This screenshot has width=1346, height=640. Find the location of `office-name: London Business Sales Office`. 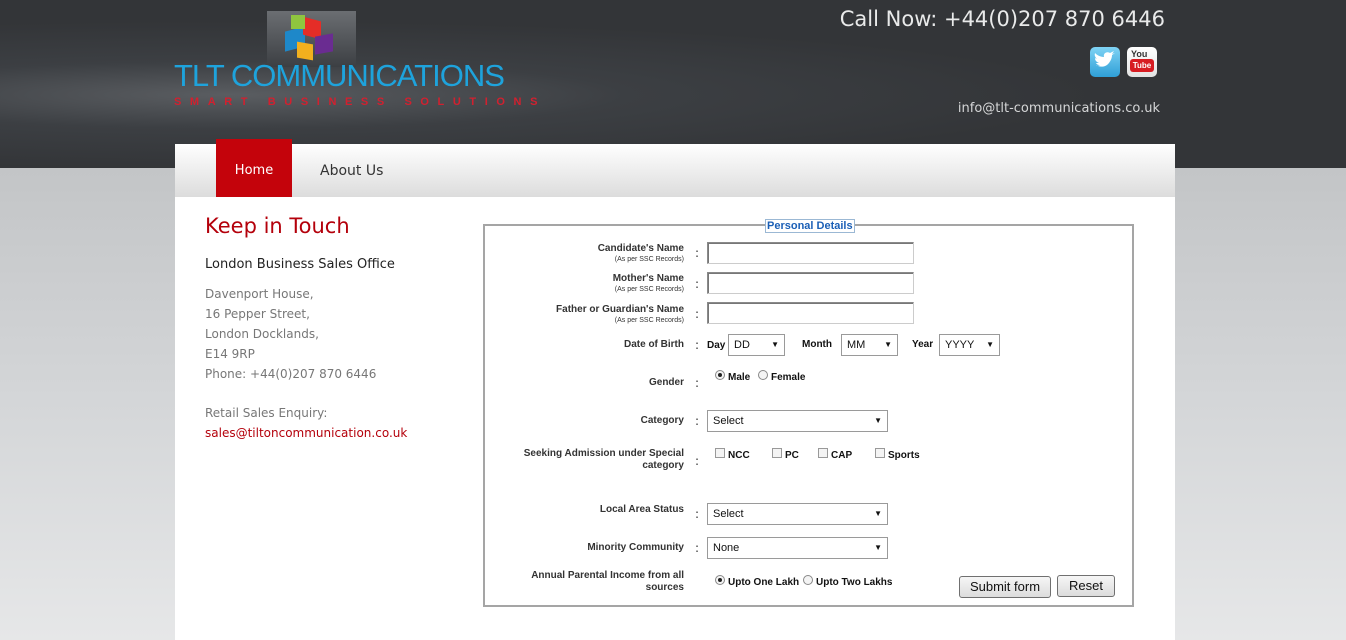

office-name: London Business Sales Office is located at coordinates (300, 264).